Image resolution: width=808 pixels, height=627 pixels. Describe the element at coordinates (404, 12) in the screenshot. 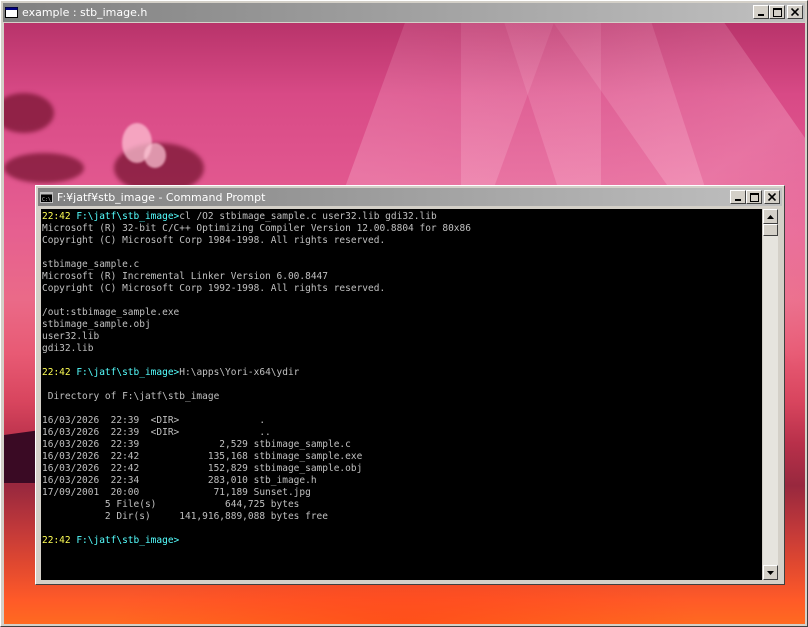

I see `outer-title-bar: example : stb_image.h` at that location.